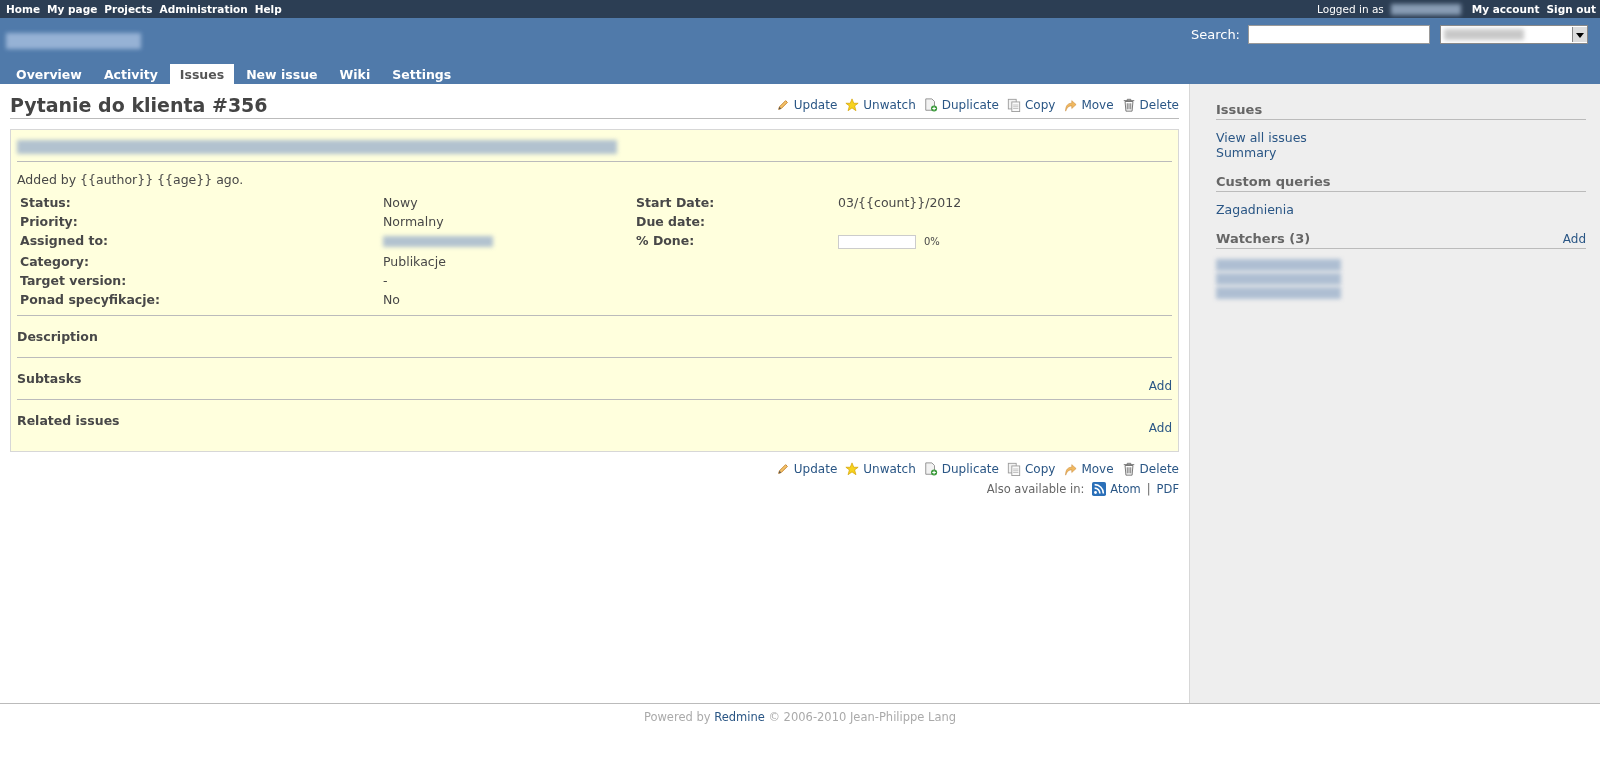 The height and width of the screenshot is (771, 1600). Describe the element at coordinates (49, 378) in the screenshot. I see `section-heading: Subtasks` at that location.